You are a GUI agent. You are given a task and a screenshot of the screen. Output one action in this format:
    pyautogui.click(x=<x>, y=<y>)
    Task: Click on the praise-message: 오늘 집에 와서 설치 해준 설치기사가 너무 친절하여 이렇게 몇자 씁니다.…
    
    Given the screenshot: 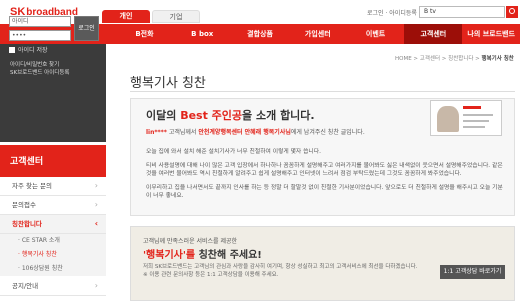 What is the action you would take?
    pyautogui.click(x=326, y=177)
    